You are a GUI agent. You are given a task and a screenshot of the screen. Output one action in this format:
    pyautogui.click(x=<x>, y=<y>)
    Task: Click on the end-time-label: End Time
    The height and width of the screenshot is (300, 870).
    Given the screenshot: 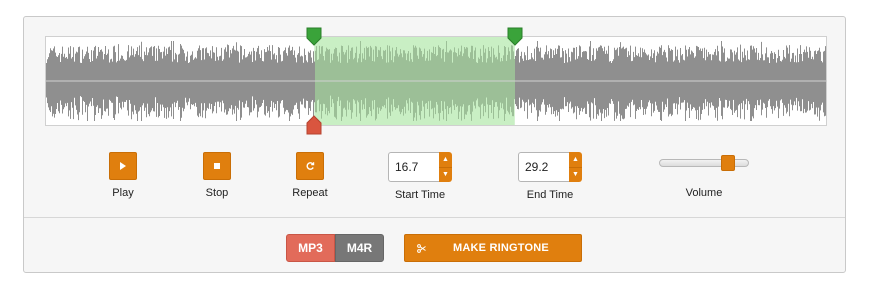 What is the action you would take?
    pyautogui.click(x=550, y=195)
    